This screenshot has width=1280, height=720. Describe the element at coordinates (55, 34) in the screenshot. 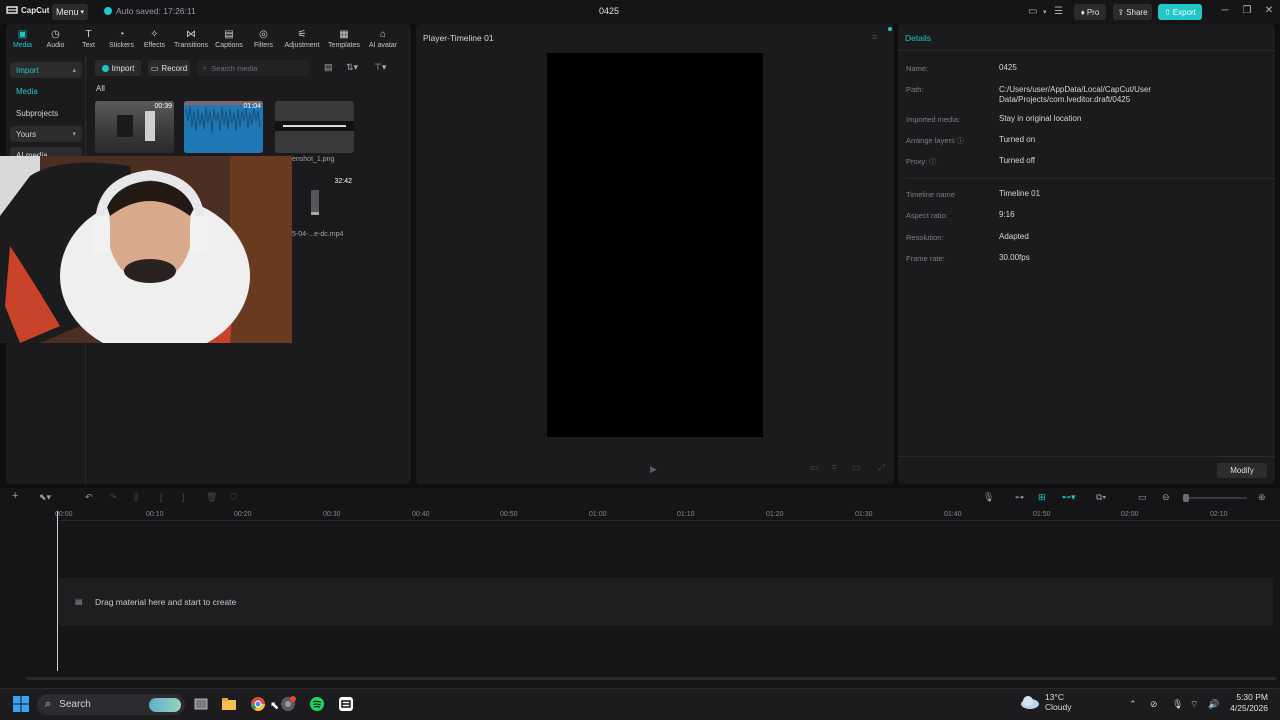

I see `audio-icon: ◷` at that location.